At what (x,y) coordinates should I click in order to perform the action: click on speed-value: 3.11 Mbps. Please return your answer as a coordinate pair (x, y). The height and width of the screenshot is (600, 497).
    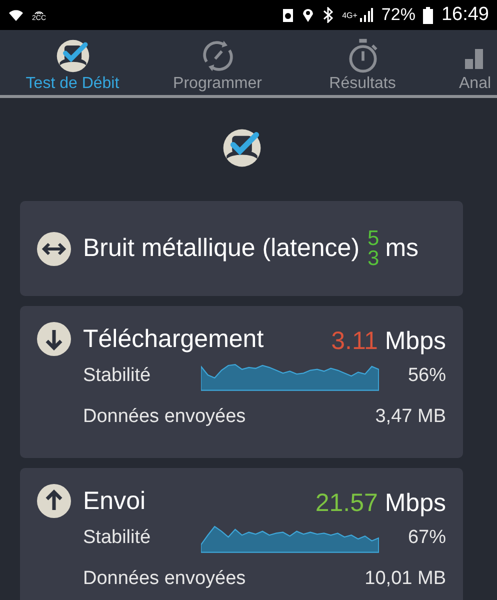
    Looking at the image, I should click on (388, 341).